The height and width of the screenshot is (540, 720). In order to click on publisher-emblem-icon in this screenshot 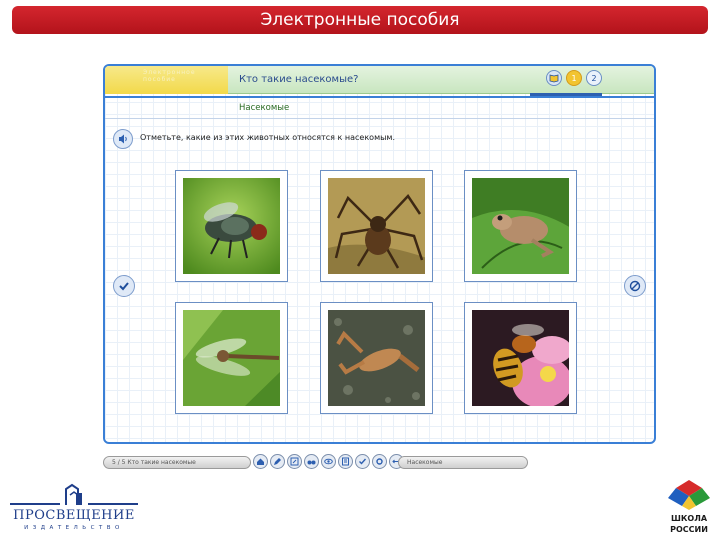, I will do `click(74, 494)`.